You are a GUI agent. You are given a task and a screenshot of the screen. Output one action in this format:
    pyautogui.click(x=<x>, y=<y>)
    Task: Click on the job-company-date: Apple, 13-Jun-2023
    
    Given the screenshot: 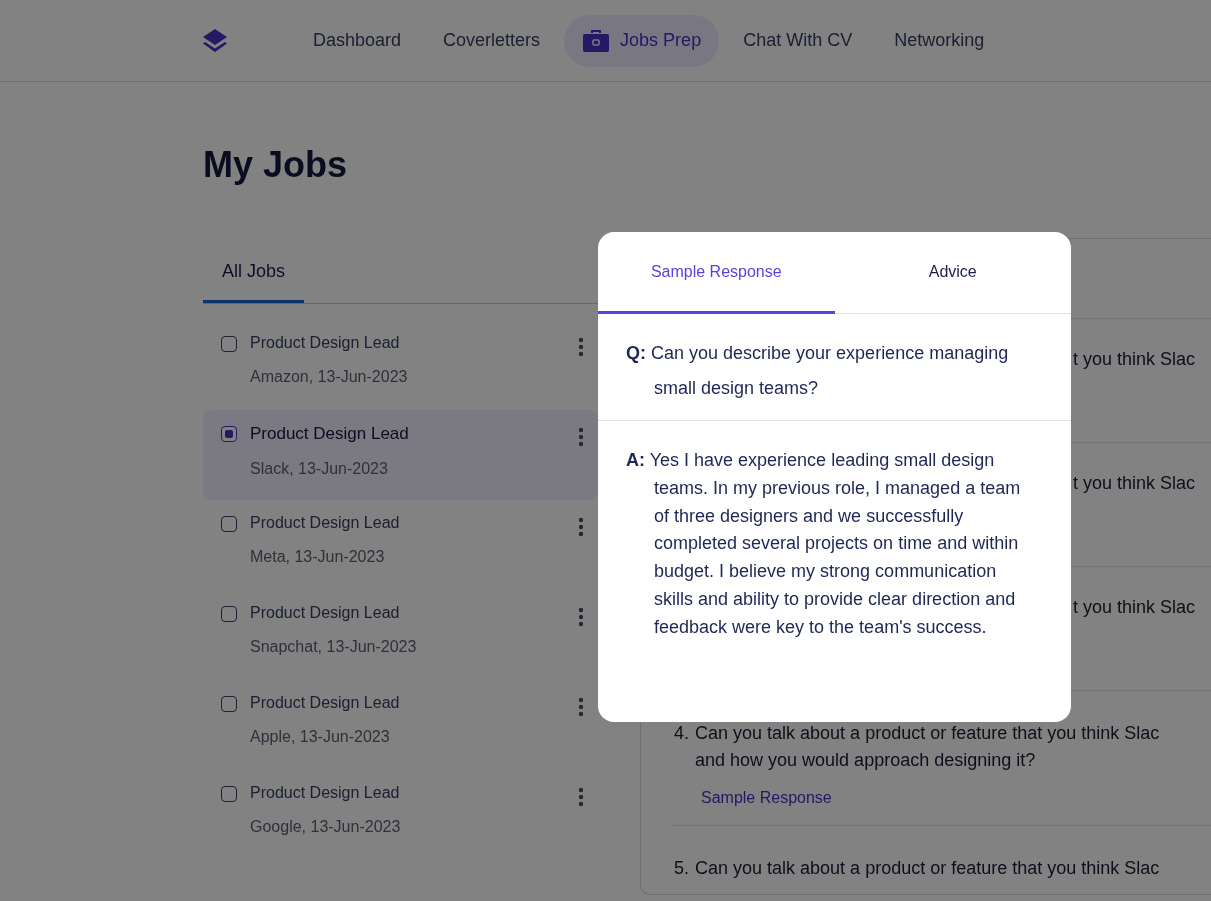 What is the action you would take?
    pyautogui.click(x=320, y=737)
    